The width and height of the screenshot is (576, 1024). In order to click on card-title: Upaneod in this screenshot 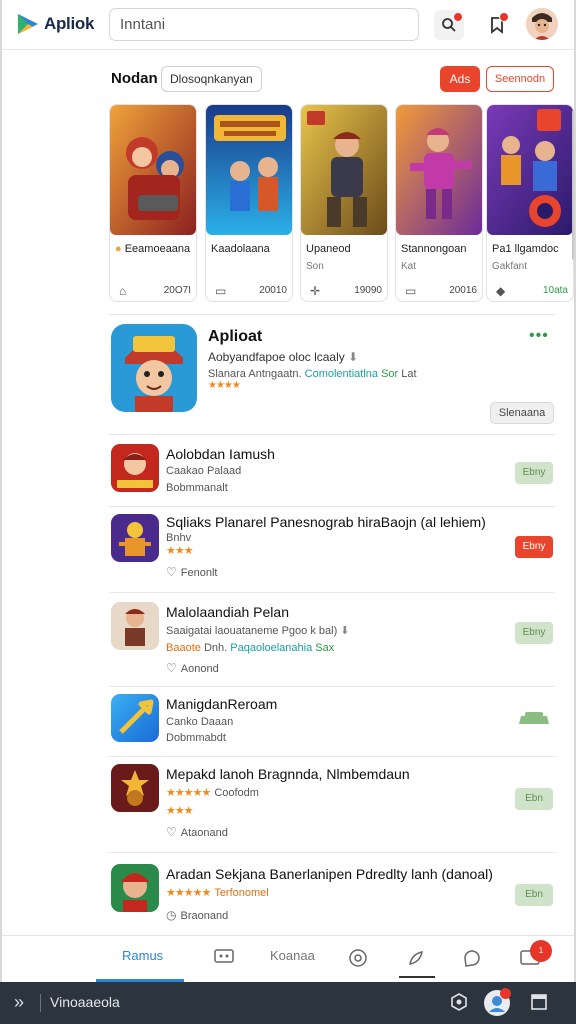, I will do `click(328, 249)`.